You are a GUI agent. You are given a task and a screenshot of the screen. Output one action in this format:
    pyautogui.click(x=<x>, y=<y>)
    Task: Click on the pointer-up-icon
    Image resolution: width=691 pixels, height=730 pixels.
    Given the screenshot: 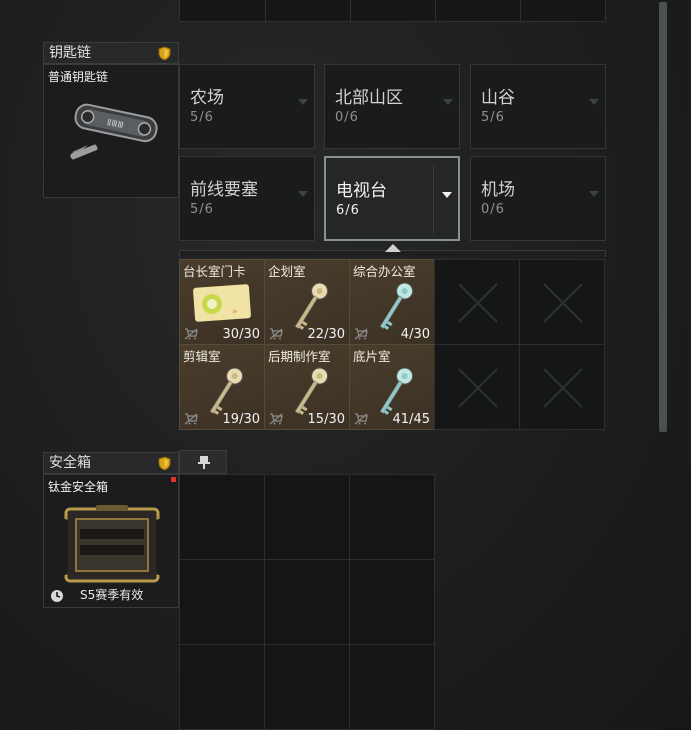 What is the action you would take?
    pyautogui.click(x=393, y=248)
    